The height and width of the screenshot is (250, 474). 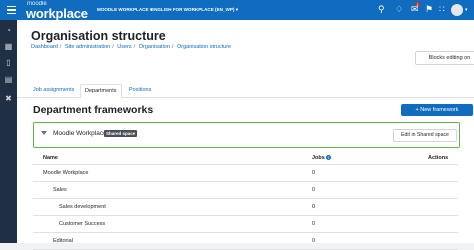 What do you see at coordinates (50, 158) in the screenshot?
I see `column-header-name: Name` at bounding box center [50, 158].